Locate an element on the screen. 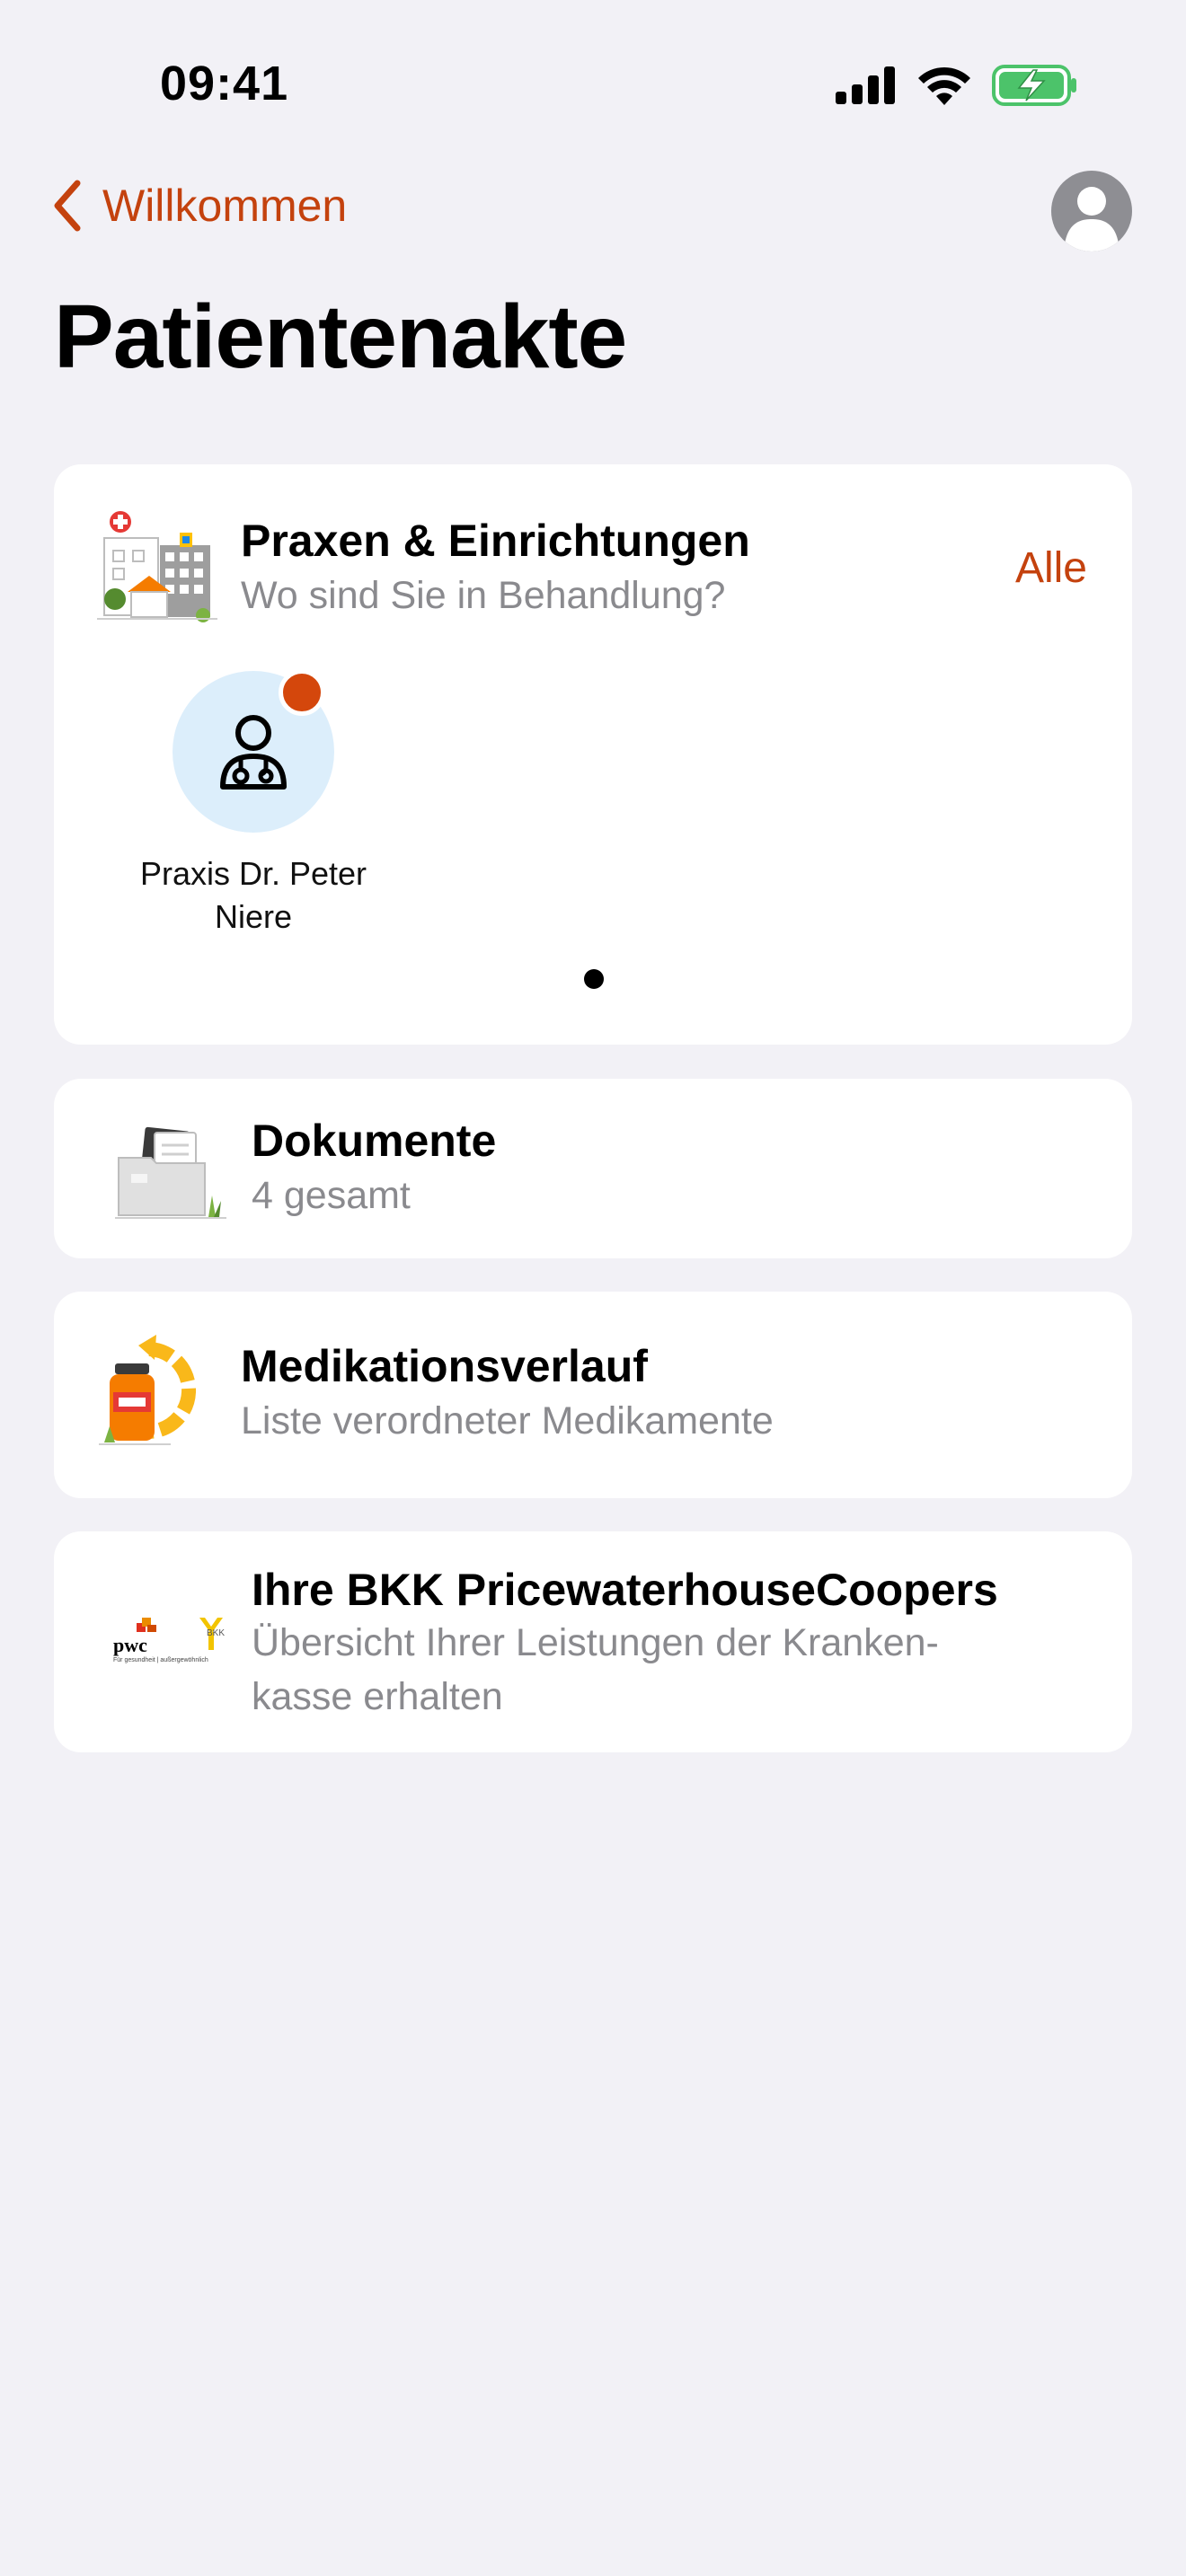 This screenshot has height=2576, width=1186. cellular-signal-icon is located at coordinates (865, 85).